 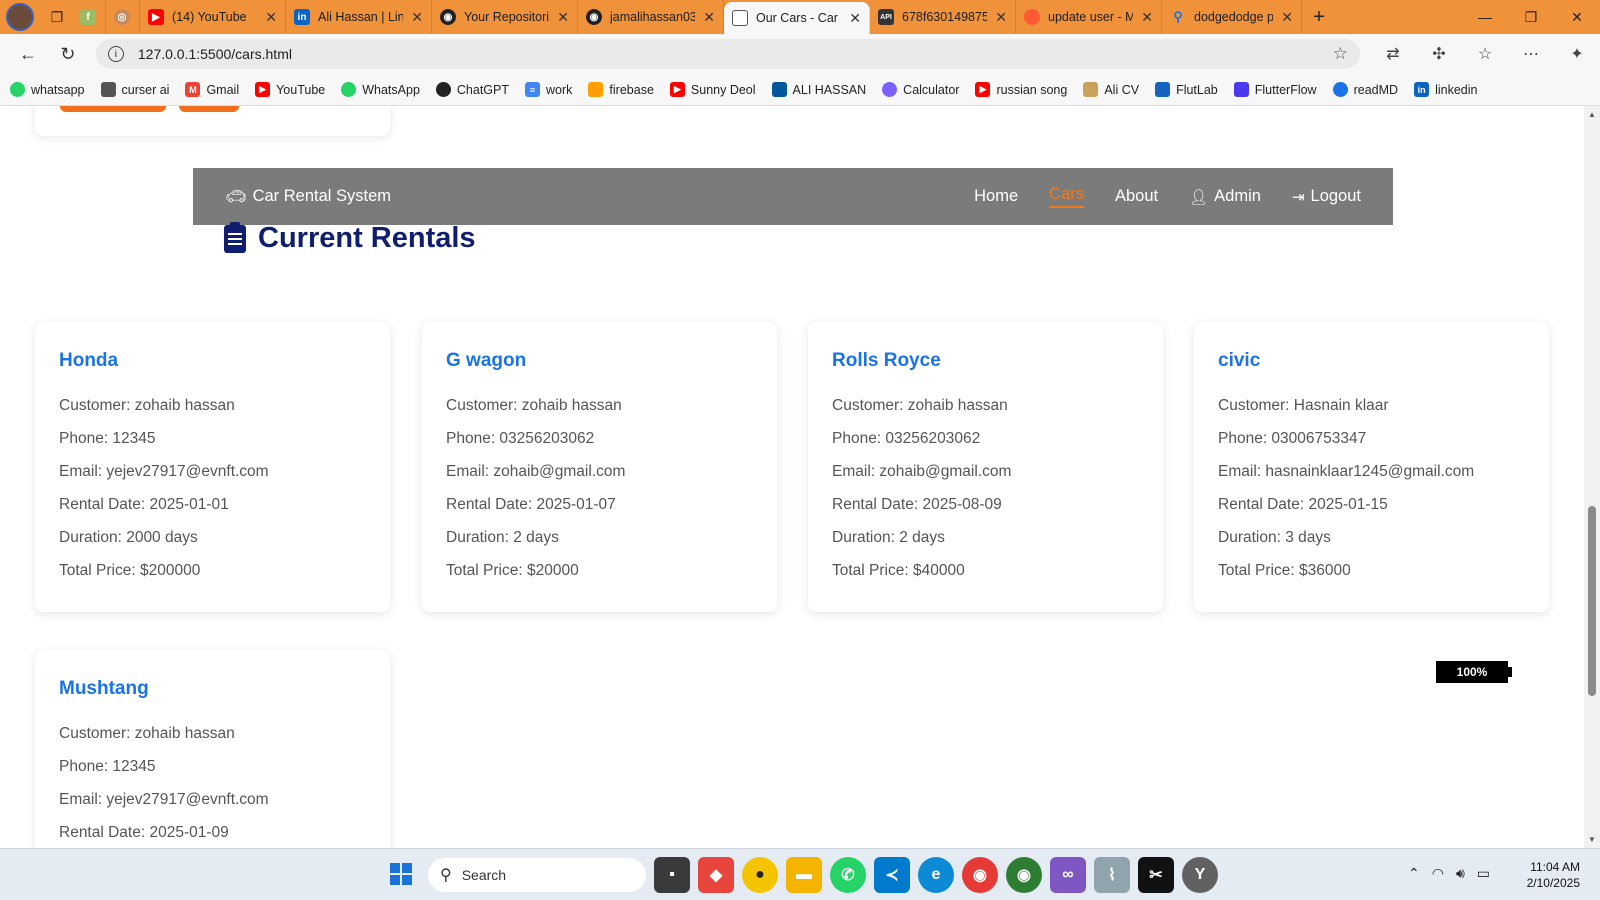 I want to click on bookmark-whatsapp-2: WhatsApp, so click(x=380, y=89).